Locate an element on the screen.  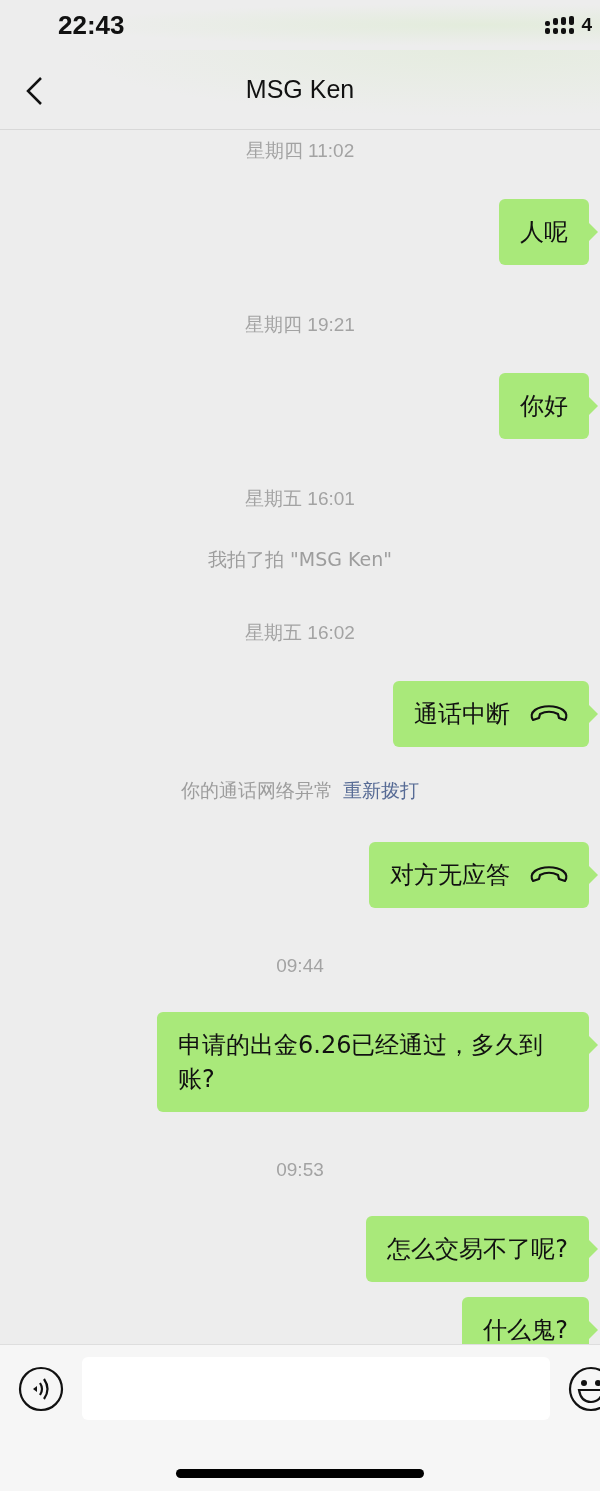
timestamp: 星期四 11:02 is located at coordinates (300, 150).